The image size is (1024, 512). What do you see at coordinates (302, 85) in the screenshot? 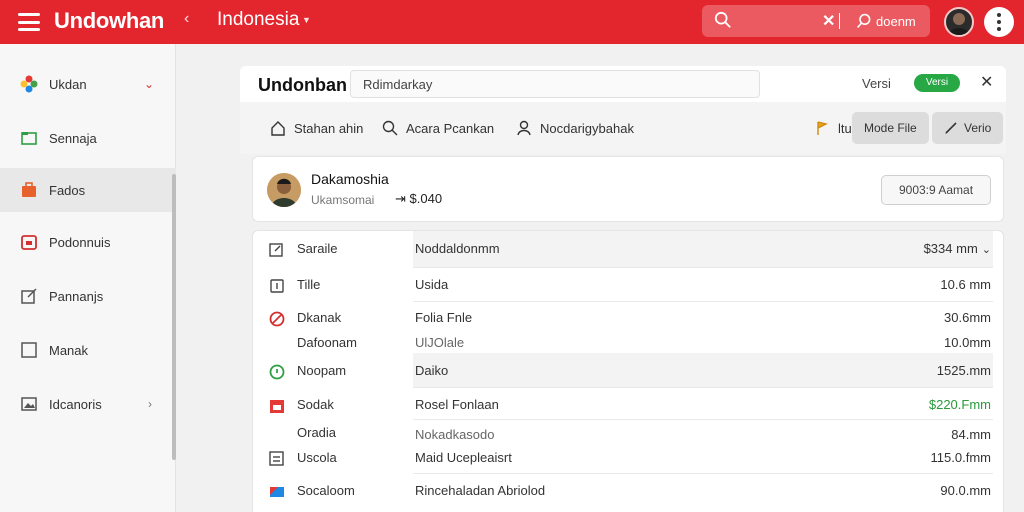
I see `panel-title: Undonban` at bounding box center [302, 85].